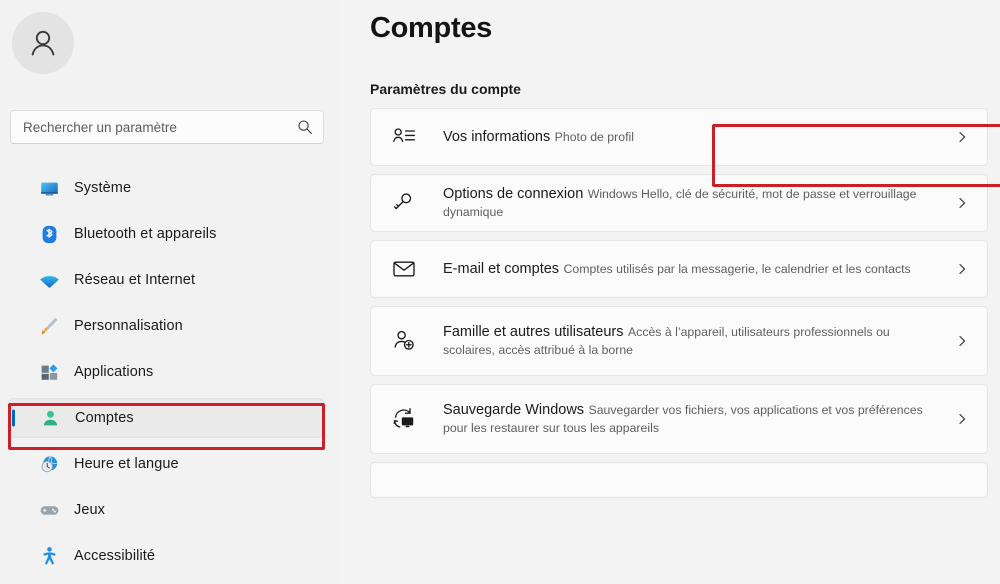 The height and width of the screenshot is (584, 1000). What do you see at coordinates (49, 510) in the screenshot?
I see `gamepad-icon` at bounding box center [49, 510].